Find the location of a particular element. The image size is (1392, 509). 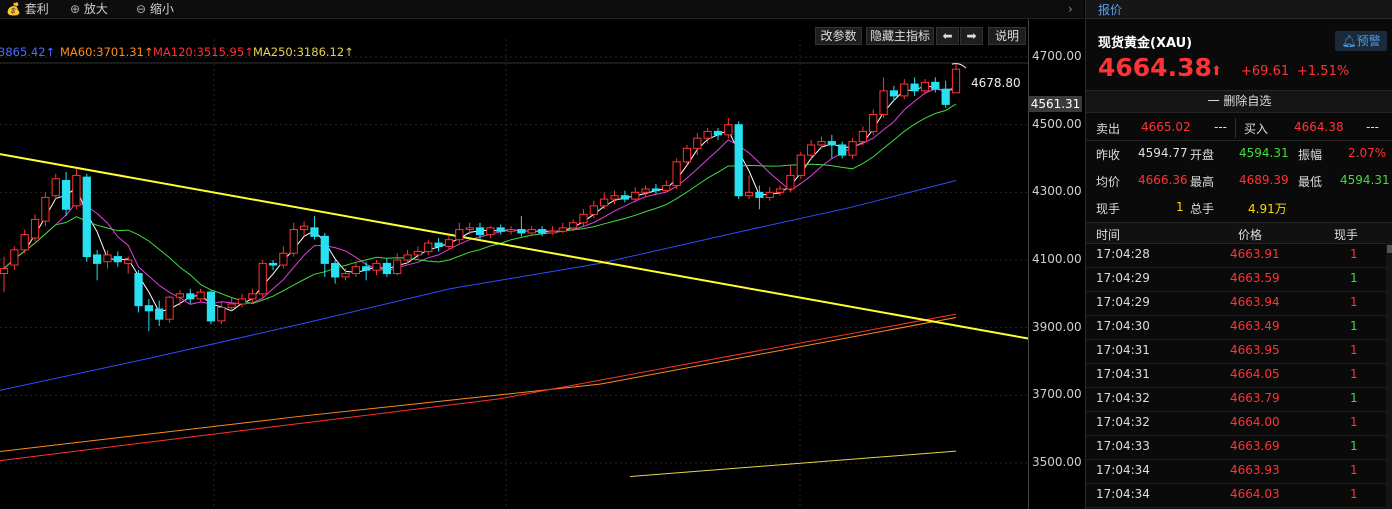

trade-time: 17:04:29 is located at coordinates (1123, 302).